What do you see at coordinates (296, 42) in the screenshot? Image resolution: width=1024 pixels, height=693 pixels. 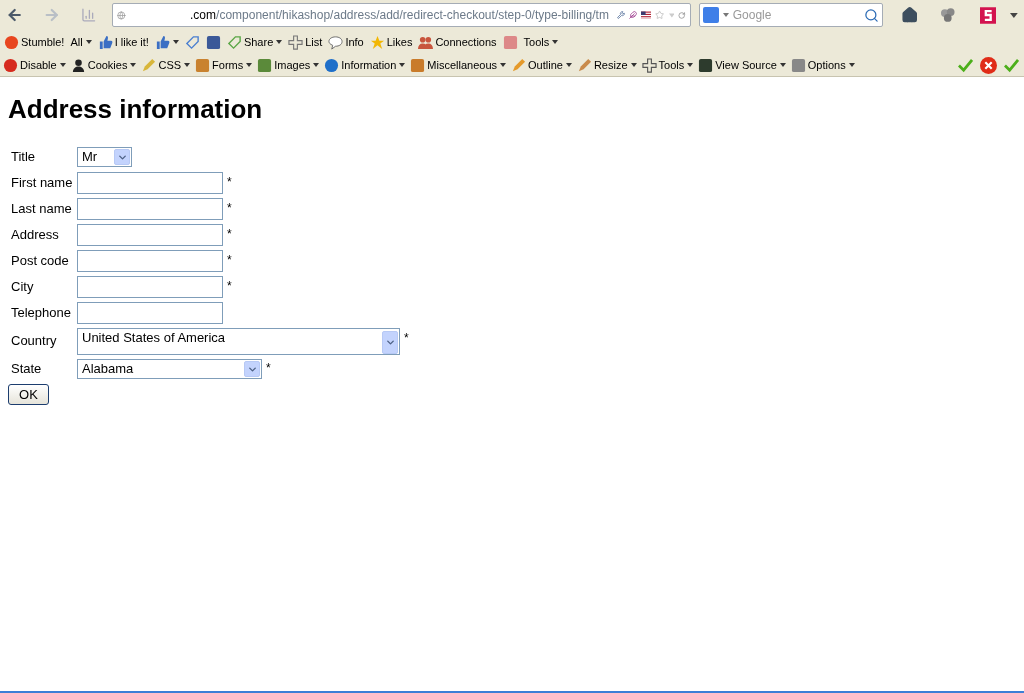 I see `plus-icon` at bounding box center [296, 42].